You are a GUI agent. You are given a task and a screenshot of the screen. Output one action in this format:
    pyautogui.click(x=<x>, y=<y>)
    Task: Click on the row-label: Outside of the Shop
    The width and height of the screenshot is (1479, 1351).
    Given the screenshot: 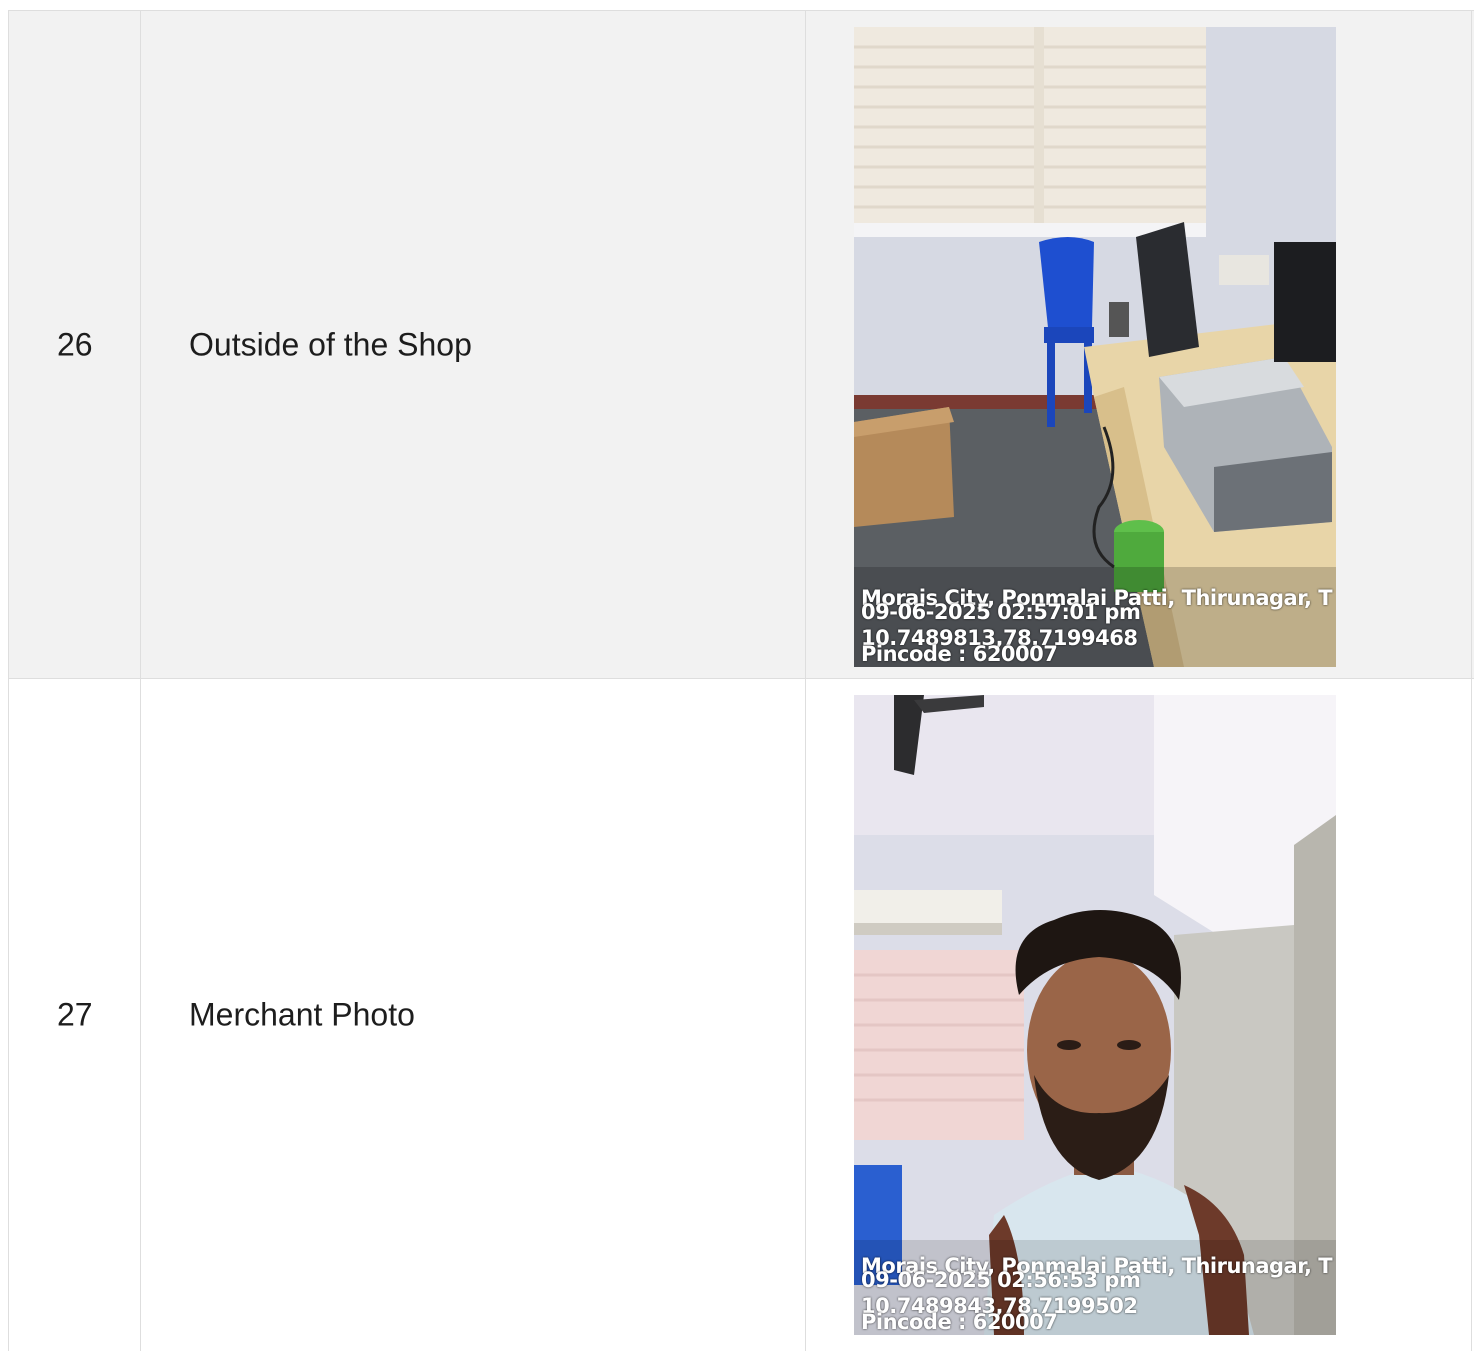 What is the action you would take?
    pyautogui.click(x=330, y=344)
    